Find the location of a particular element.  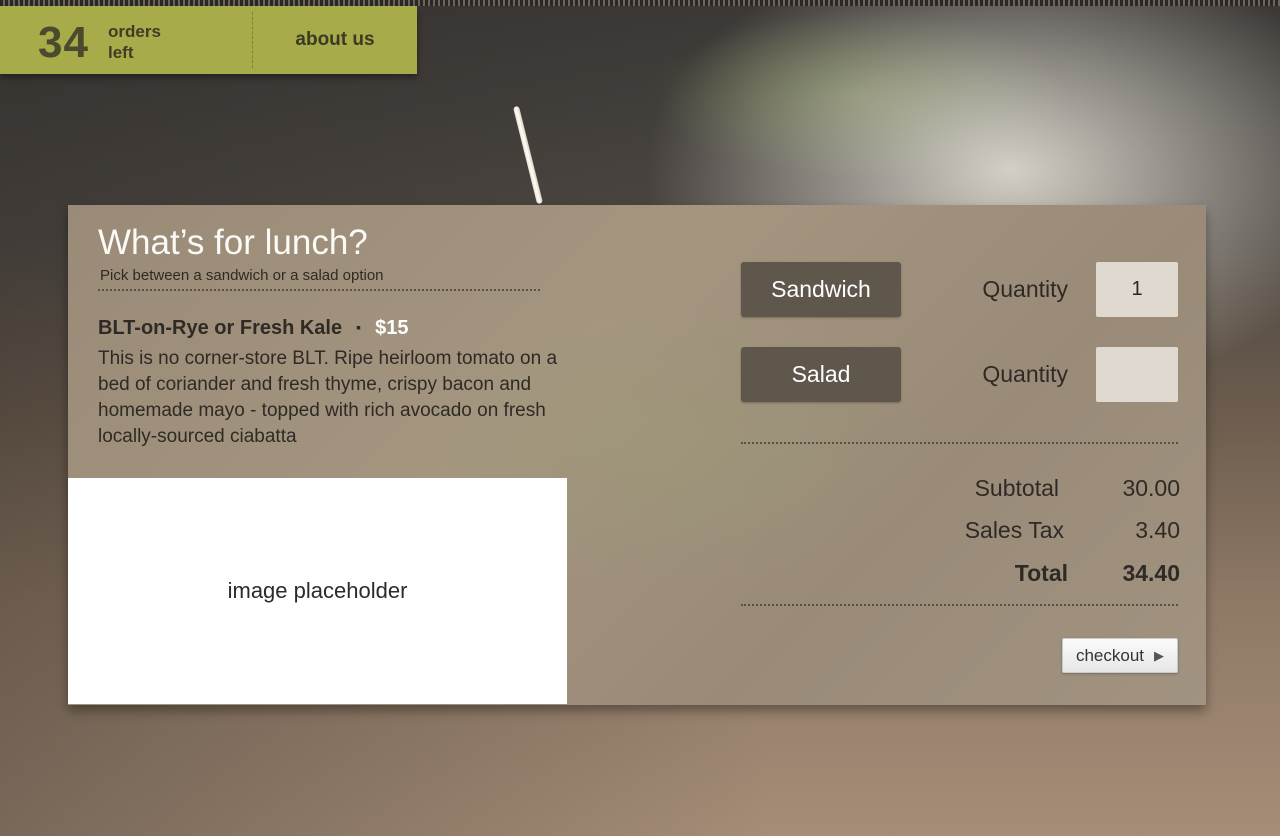

checkout-label: checkout is located at coordinates (1110, 655).